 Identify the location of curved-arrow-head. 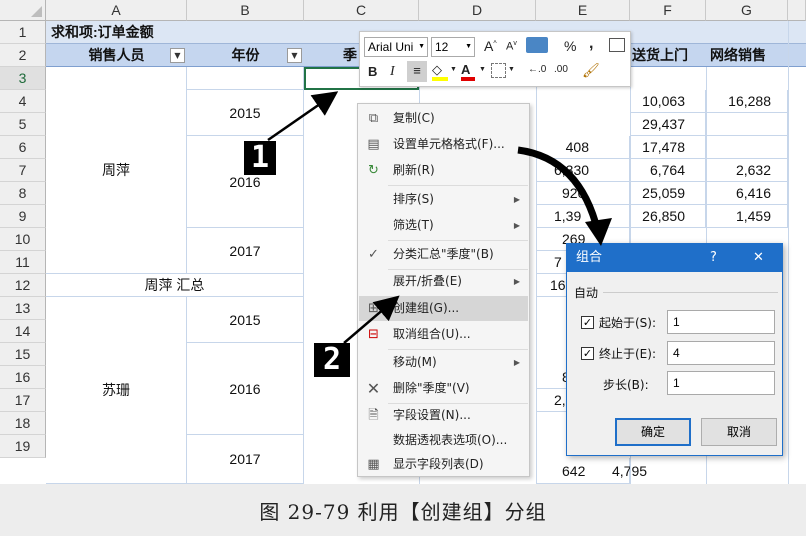
(598, 232).